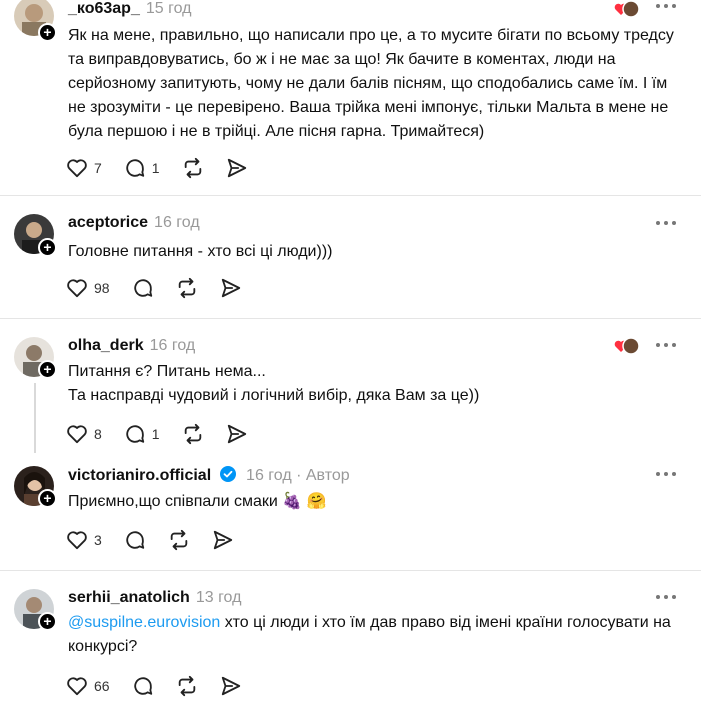  What do you see at coordinates (98, 434) in the screenshot?
I see `like-count: 8` at bounding box center [98, 434].